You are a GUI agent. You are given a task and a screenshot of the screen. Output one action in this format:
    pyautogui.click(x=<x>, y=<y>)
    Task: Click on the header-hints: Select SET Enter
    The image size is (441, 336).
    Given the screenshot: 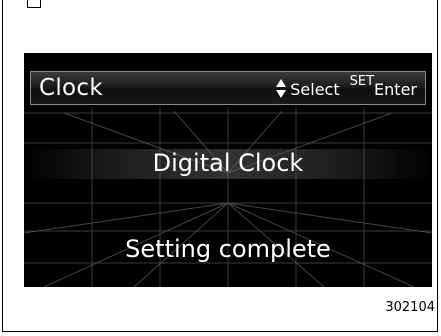 What is the action you would take?
    pyautogui.click(x=346, y=88)
    